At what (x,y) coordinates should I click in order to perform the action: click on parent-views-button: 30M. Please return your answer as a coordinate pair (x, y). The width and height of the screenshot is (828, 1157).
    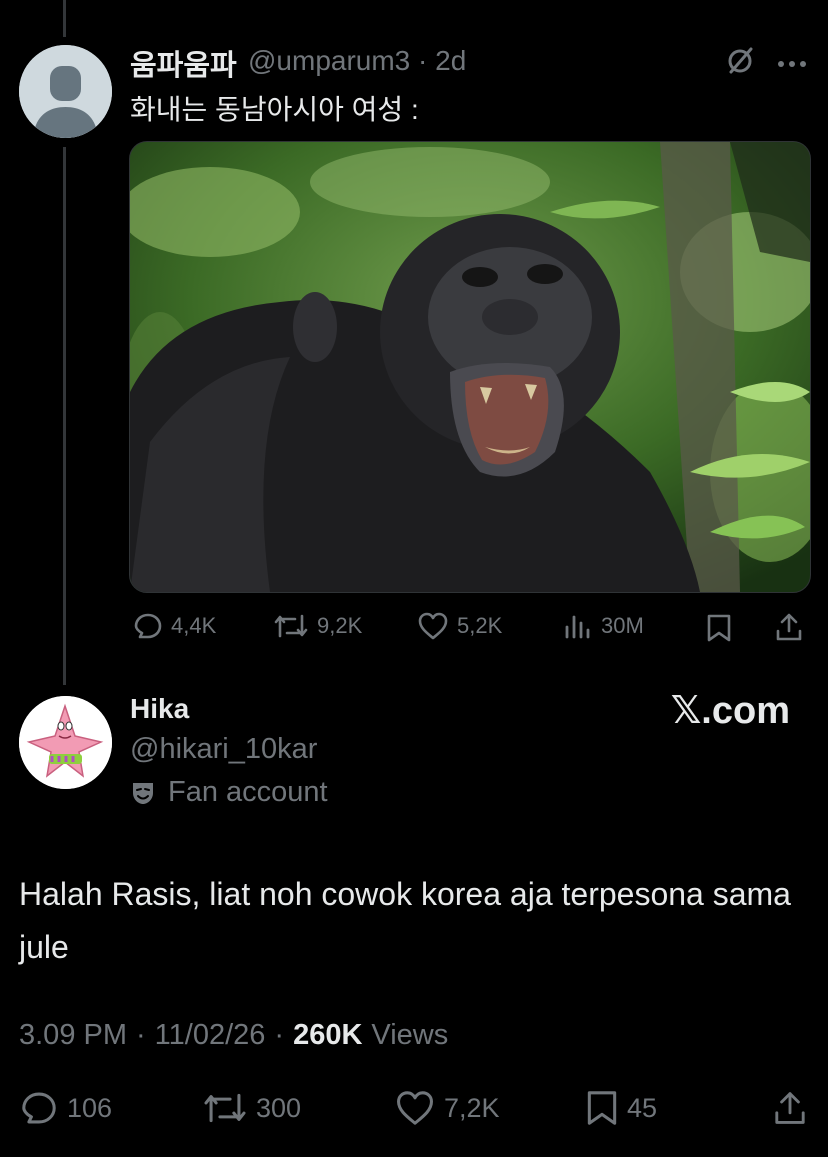
    Looking at the image, I should click on (603, 626).